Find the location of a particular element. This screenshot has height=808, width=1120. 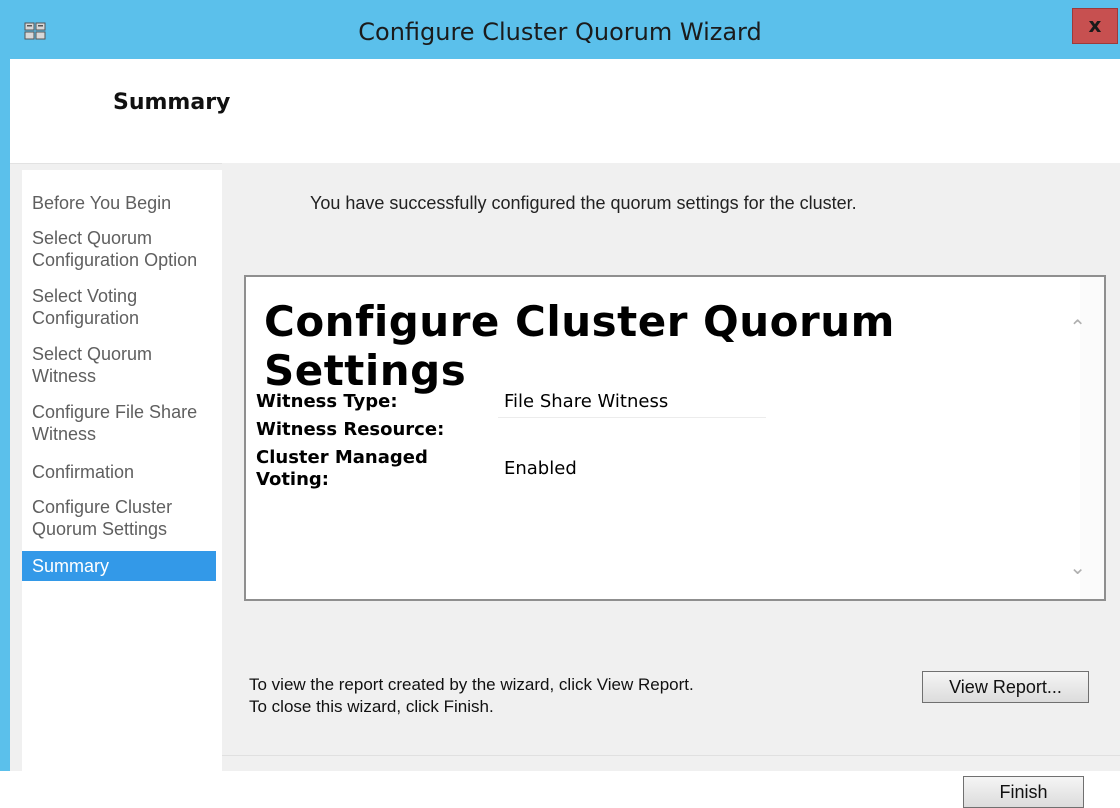

step-select-voting-configuration: Select Voting Configuration is located at coordinates (119, 307).